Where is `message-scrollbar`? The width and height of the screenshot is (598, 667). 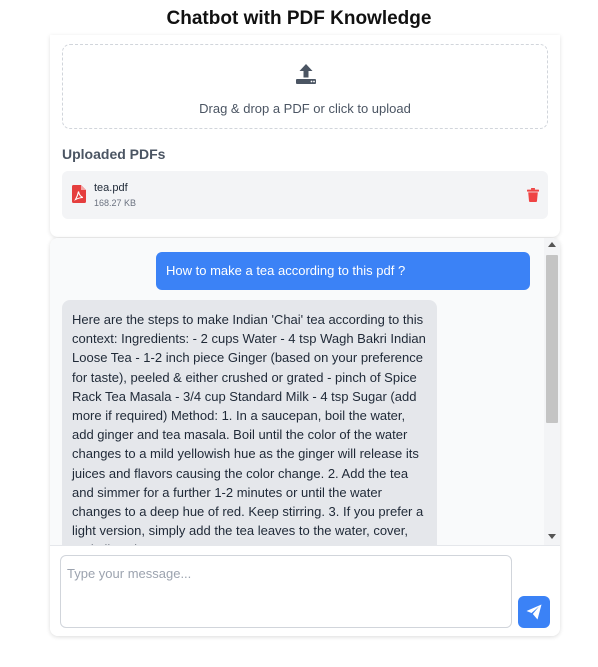 message-scrollbar is located at coordinates (552, 391).